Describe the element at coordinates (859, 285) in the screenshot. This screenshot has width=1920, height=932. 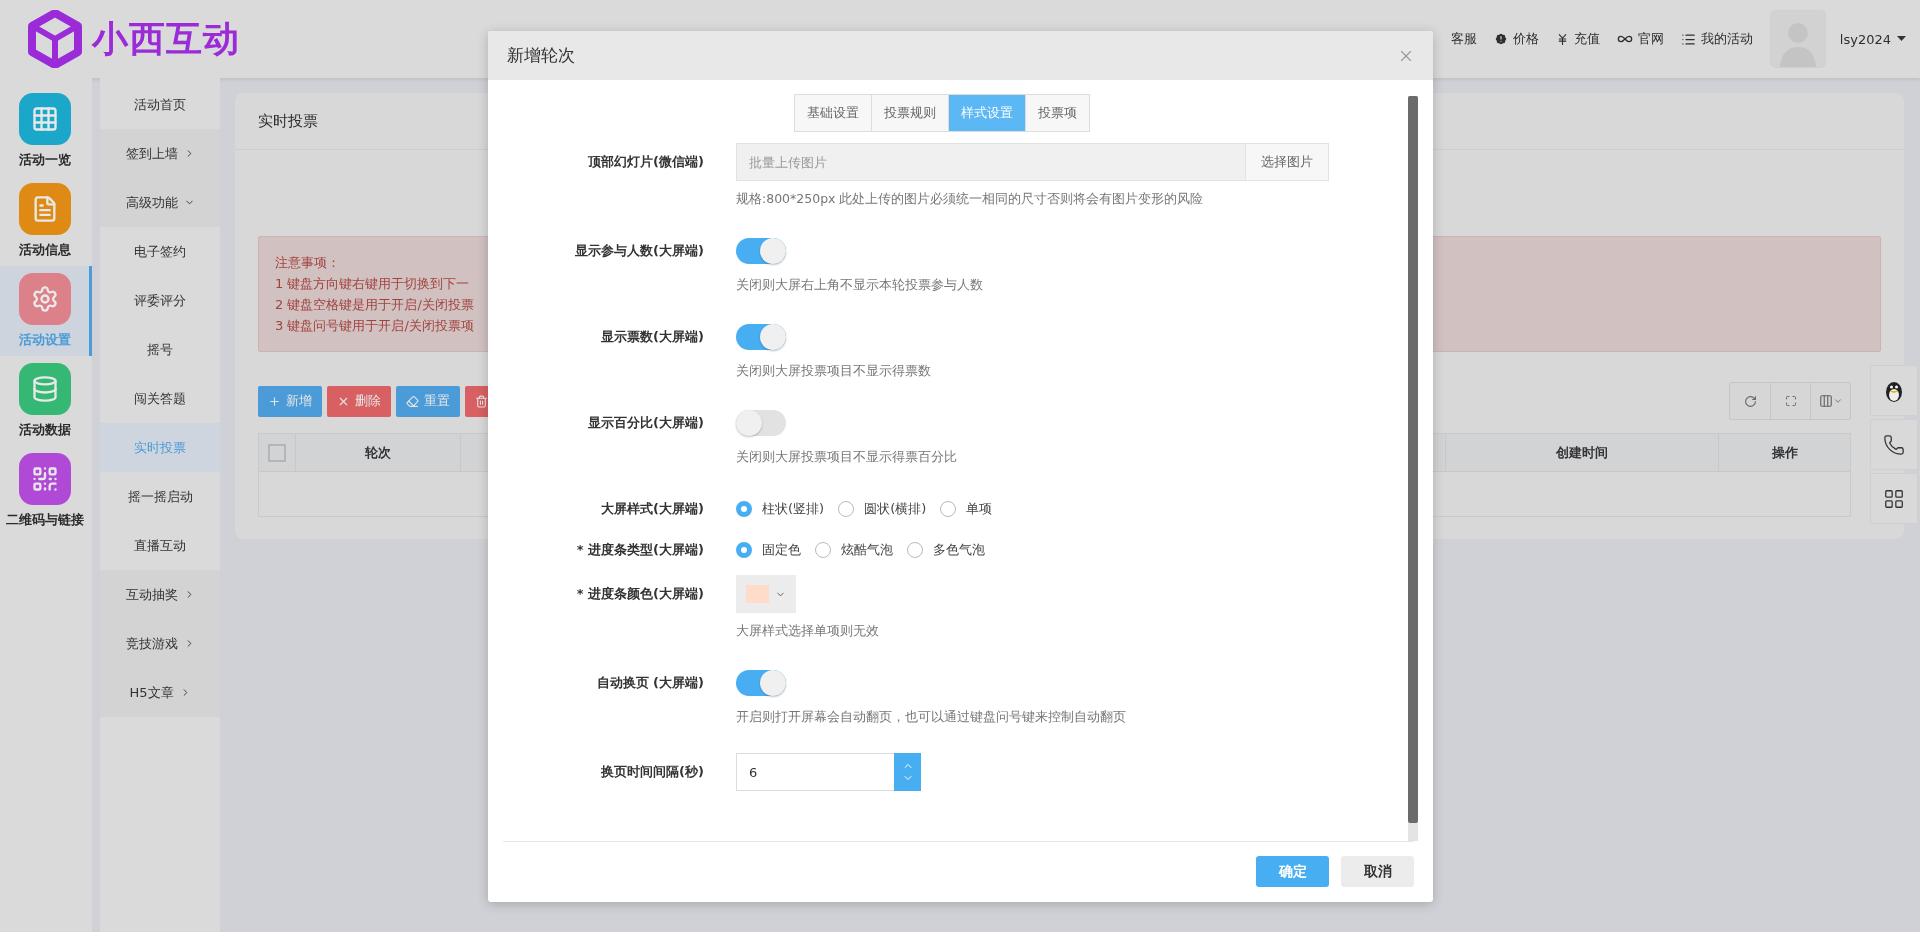
I see `field-hint: 关闭则大屏右上角不显示本轮投票参与人数` at that location.